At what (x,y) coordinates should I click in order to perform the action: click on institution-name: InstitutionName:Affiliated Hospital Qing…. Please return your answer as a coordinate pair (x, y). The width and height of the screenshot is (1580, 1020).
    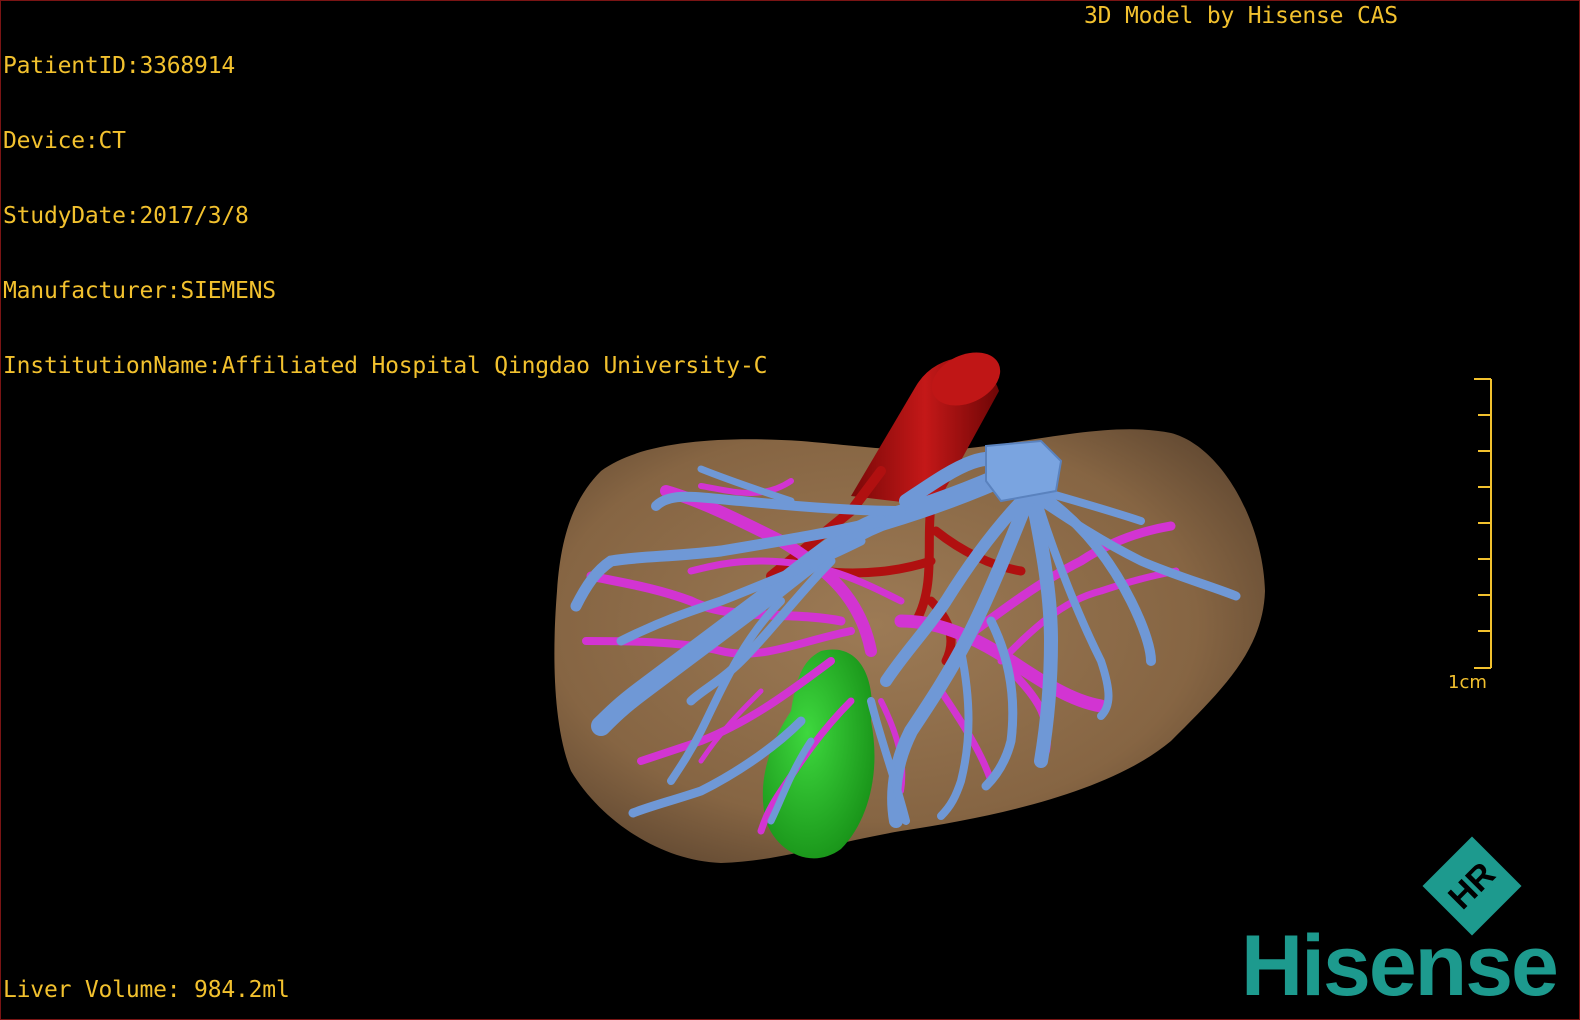
    Looking at the image, I should click on (385, 366).